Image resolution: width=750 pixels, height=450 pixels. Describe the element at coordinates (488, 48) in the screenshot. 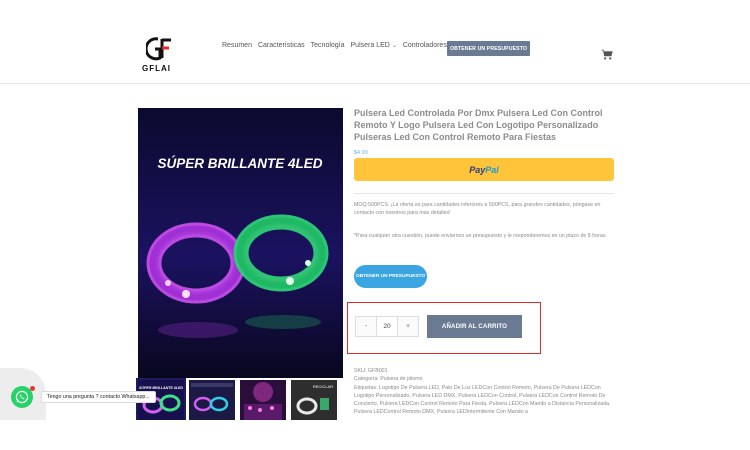

I see `header-quote-button: OBTENER UN PRESUPUESTO` at that location.